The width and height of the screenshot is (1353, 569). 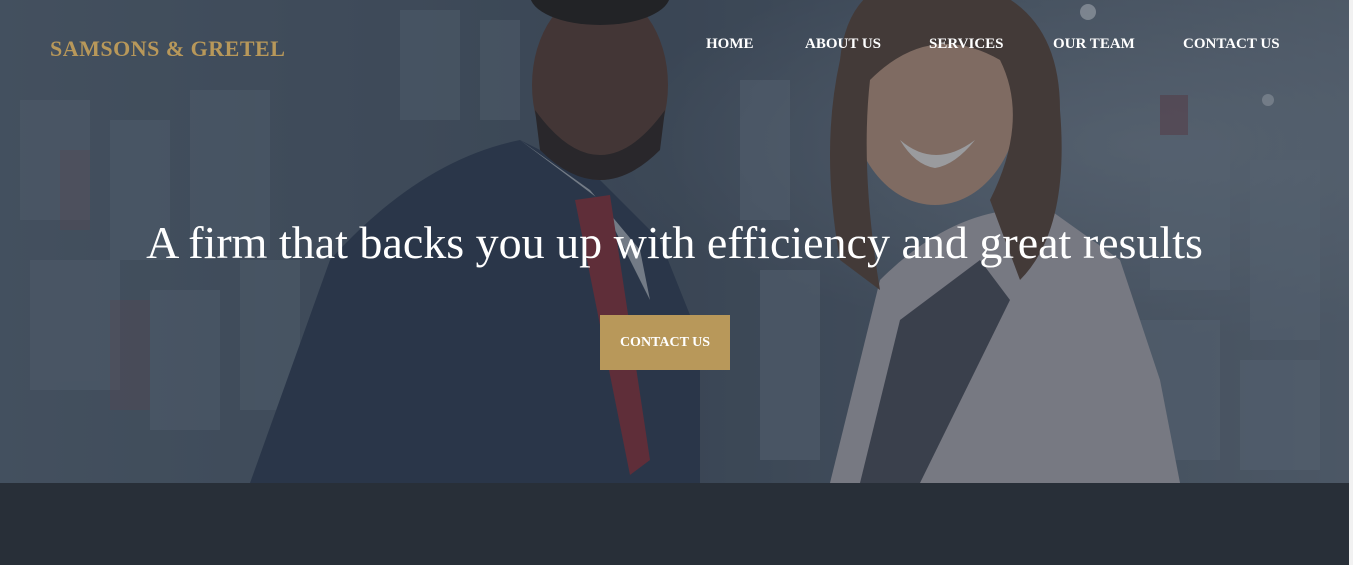 What do you see at coordinates (1094, 44) in the screenshot?
I see `nav-item-our-team: OUR TEAM` at bounding box center [1094, 44].